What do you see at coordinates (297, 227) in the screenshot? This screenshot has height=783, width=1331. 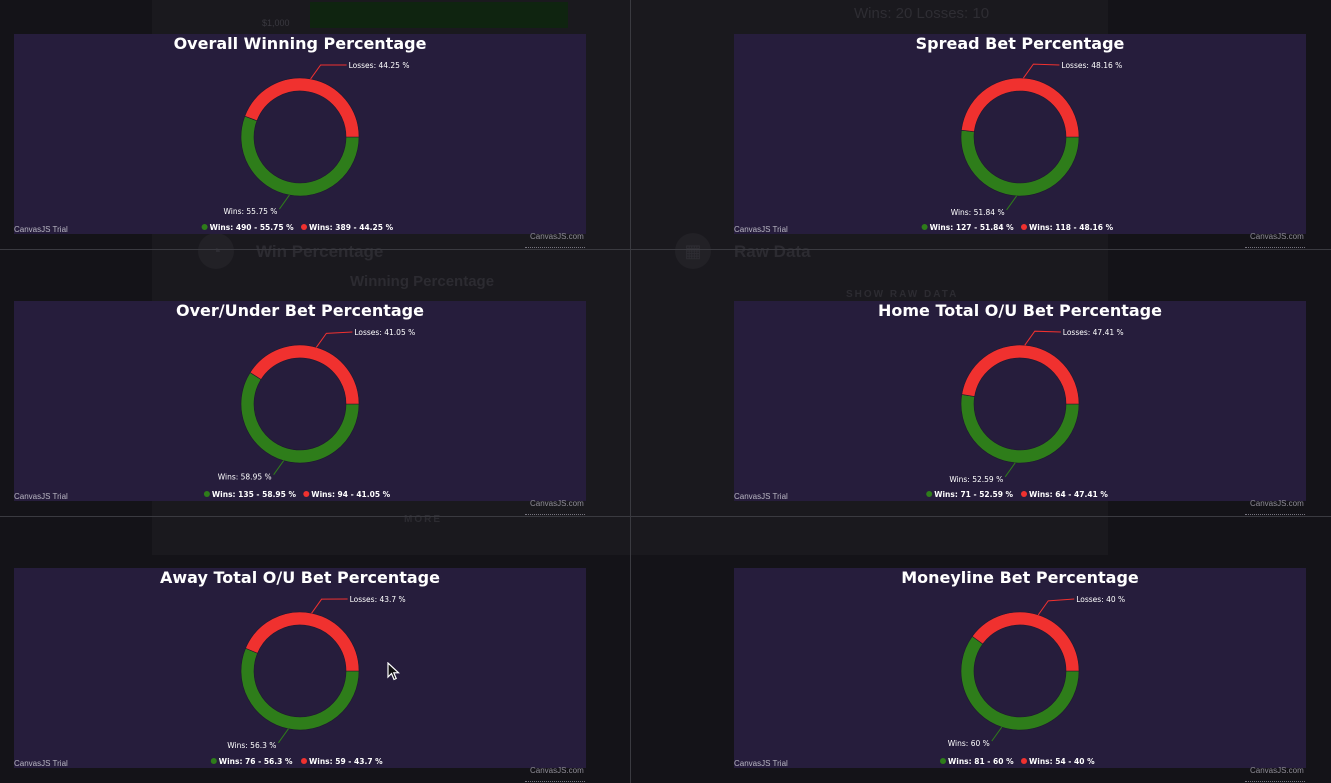 I see `chart-legend: Wins: 490 - 55.75 % Wins: 389 - 44.25 %` at bounding box center [297, 227].